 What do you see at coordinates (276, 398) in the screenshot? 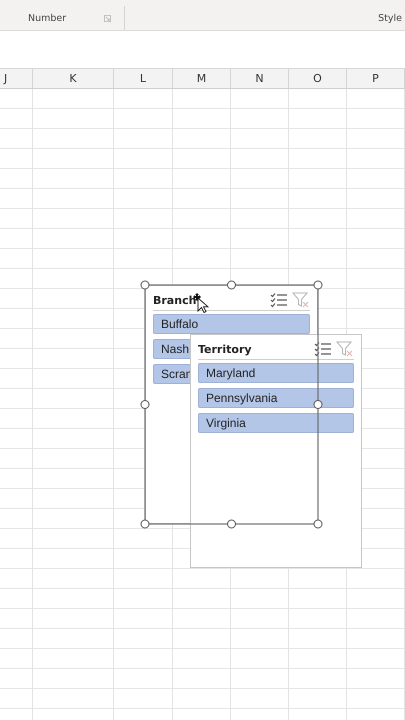
I see `slicer-item: Pennsylvania` at bounding box center [276, 398].